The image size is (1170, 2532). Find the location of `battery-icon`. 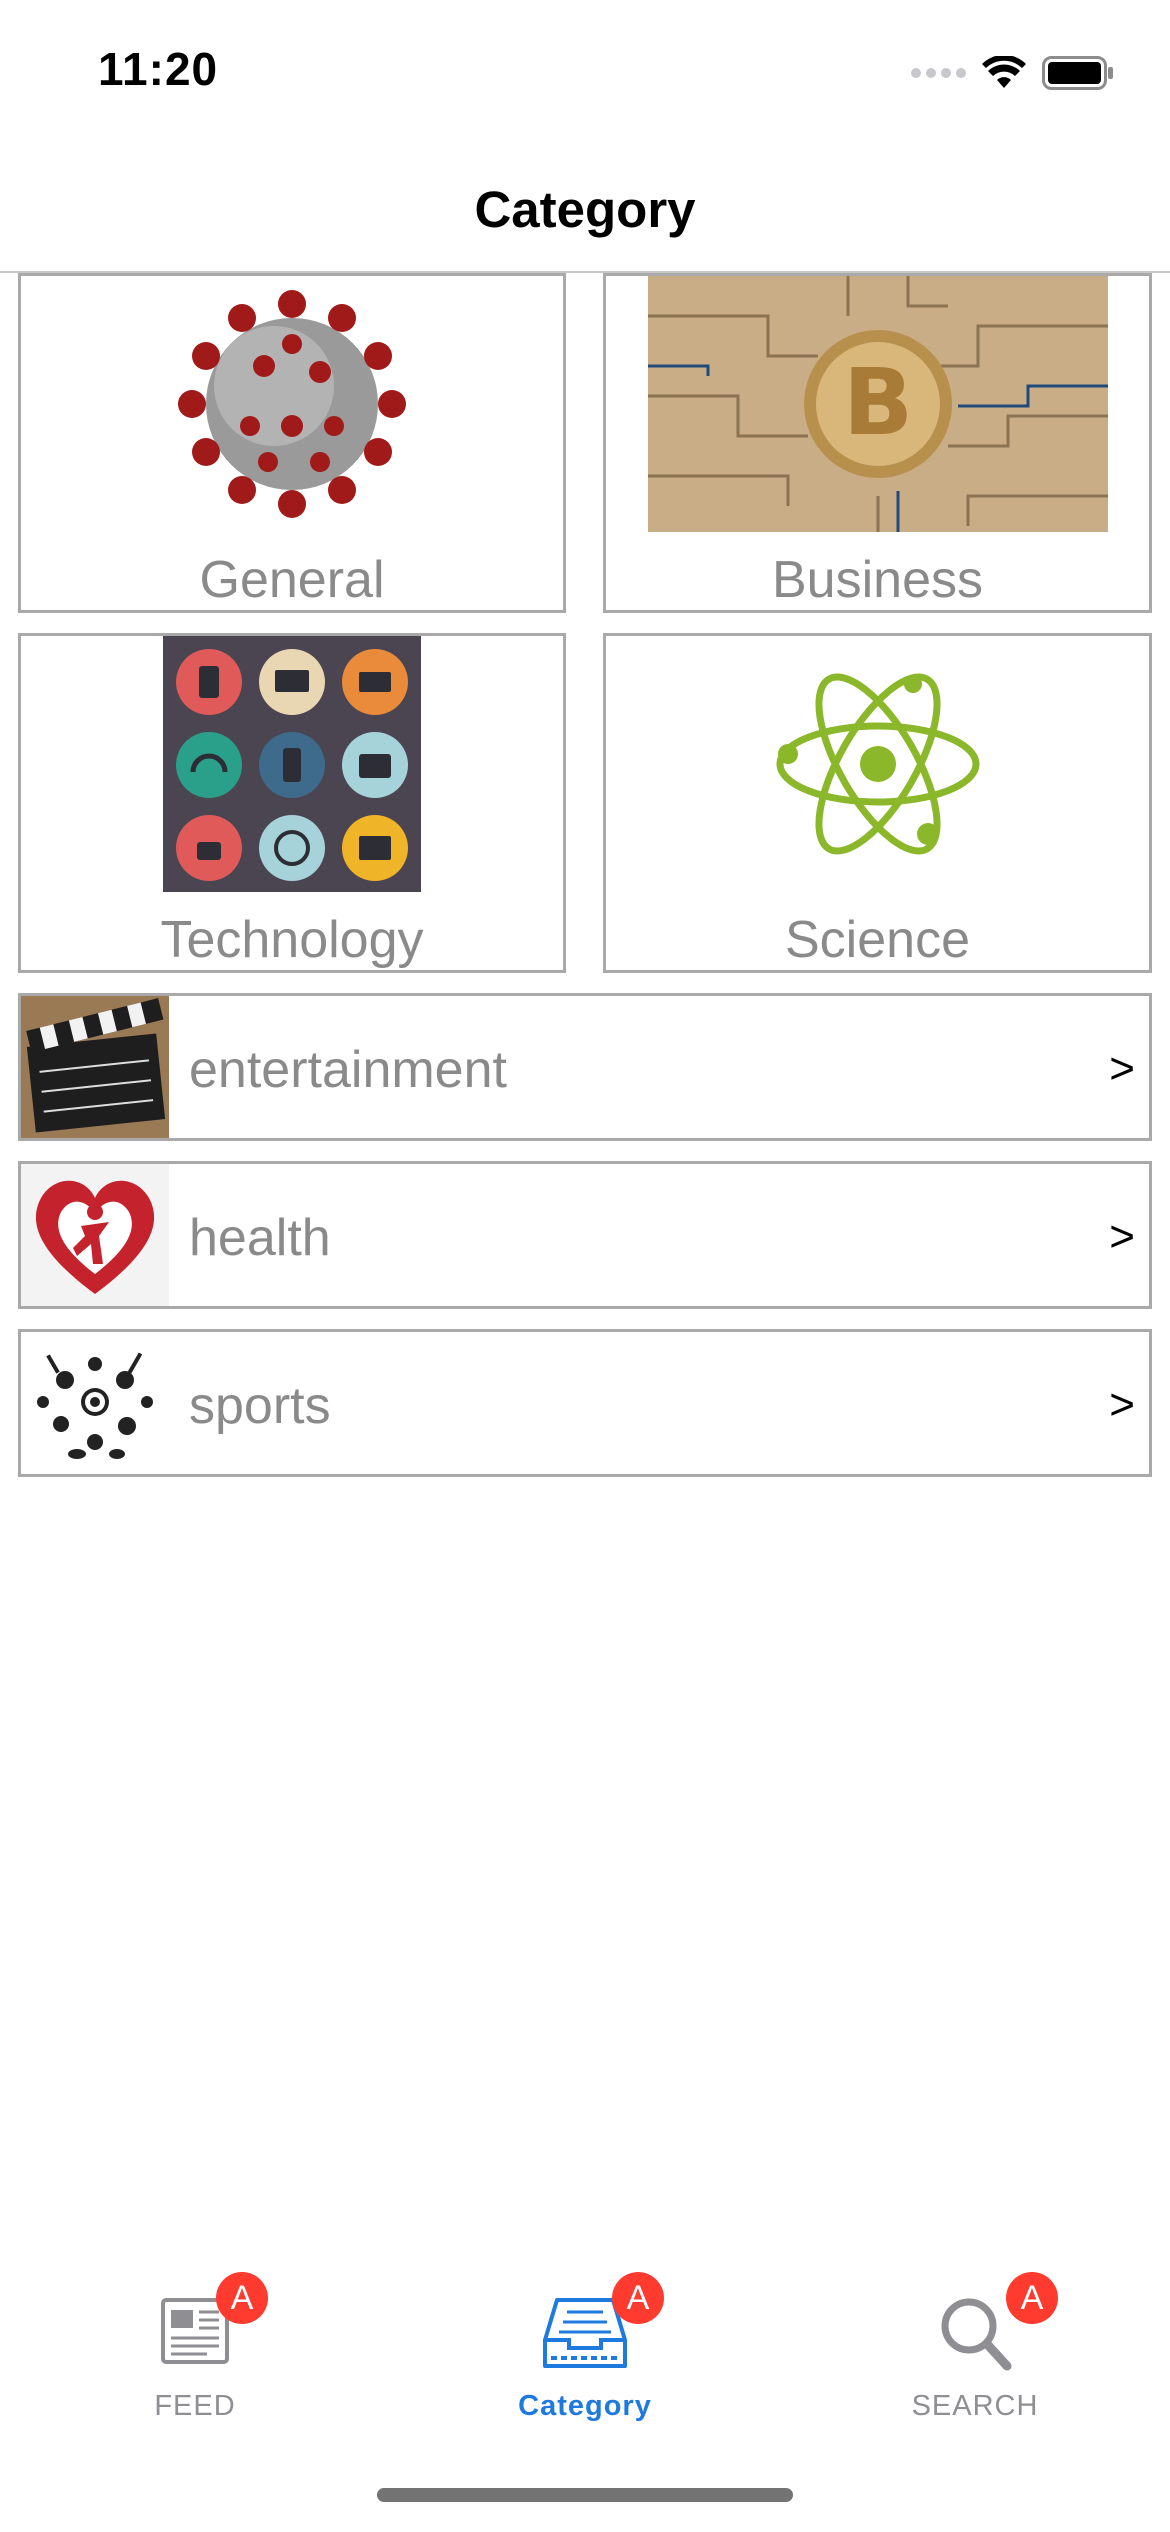

battery-icon is located at coordinates (1077, 73).